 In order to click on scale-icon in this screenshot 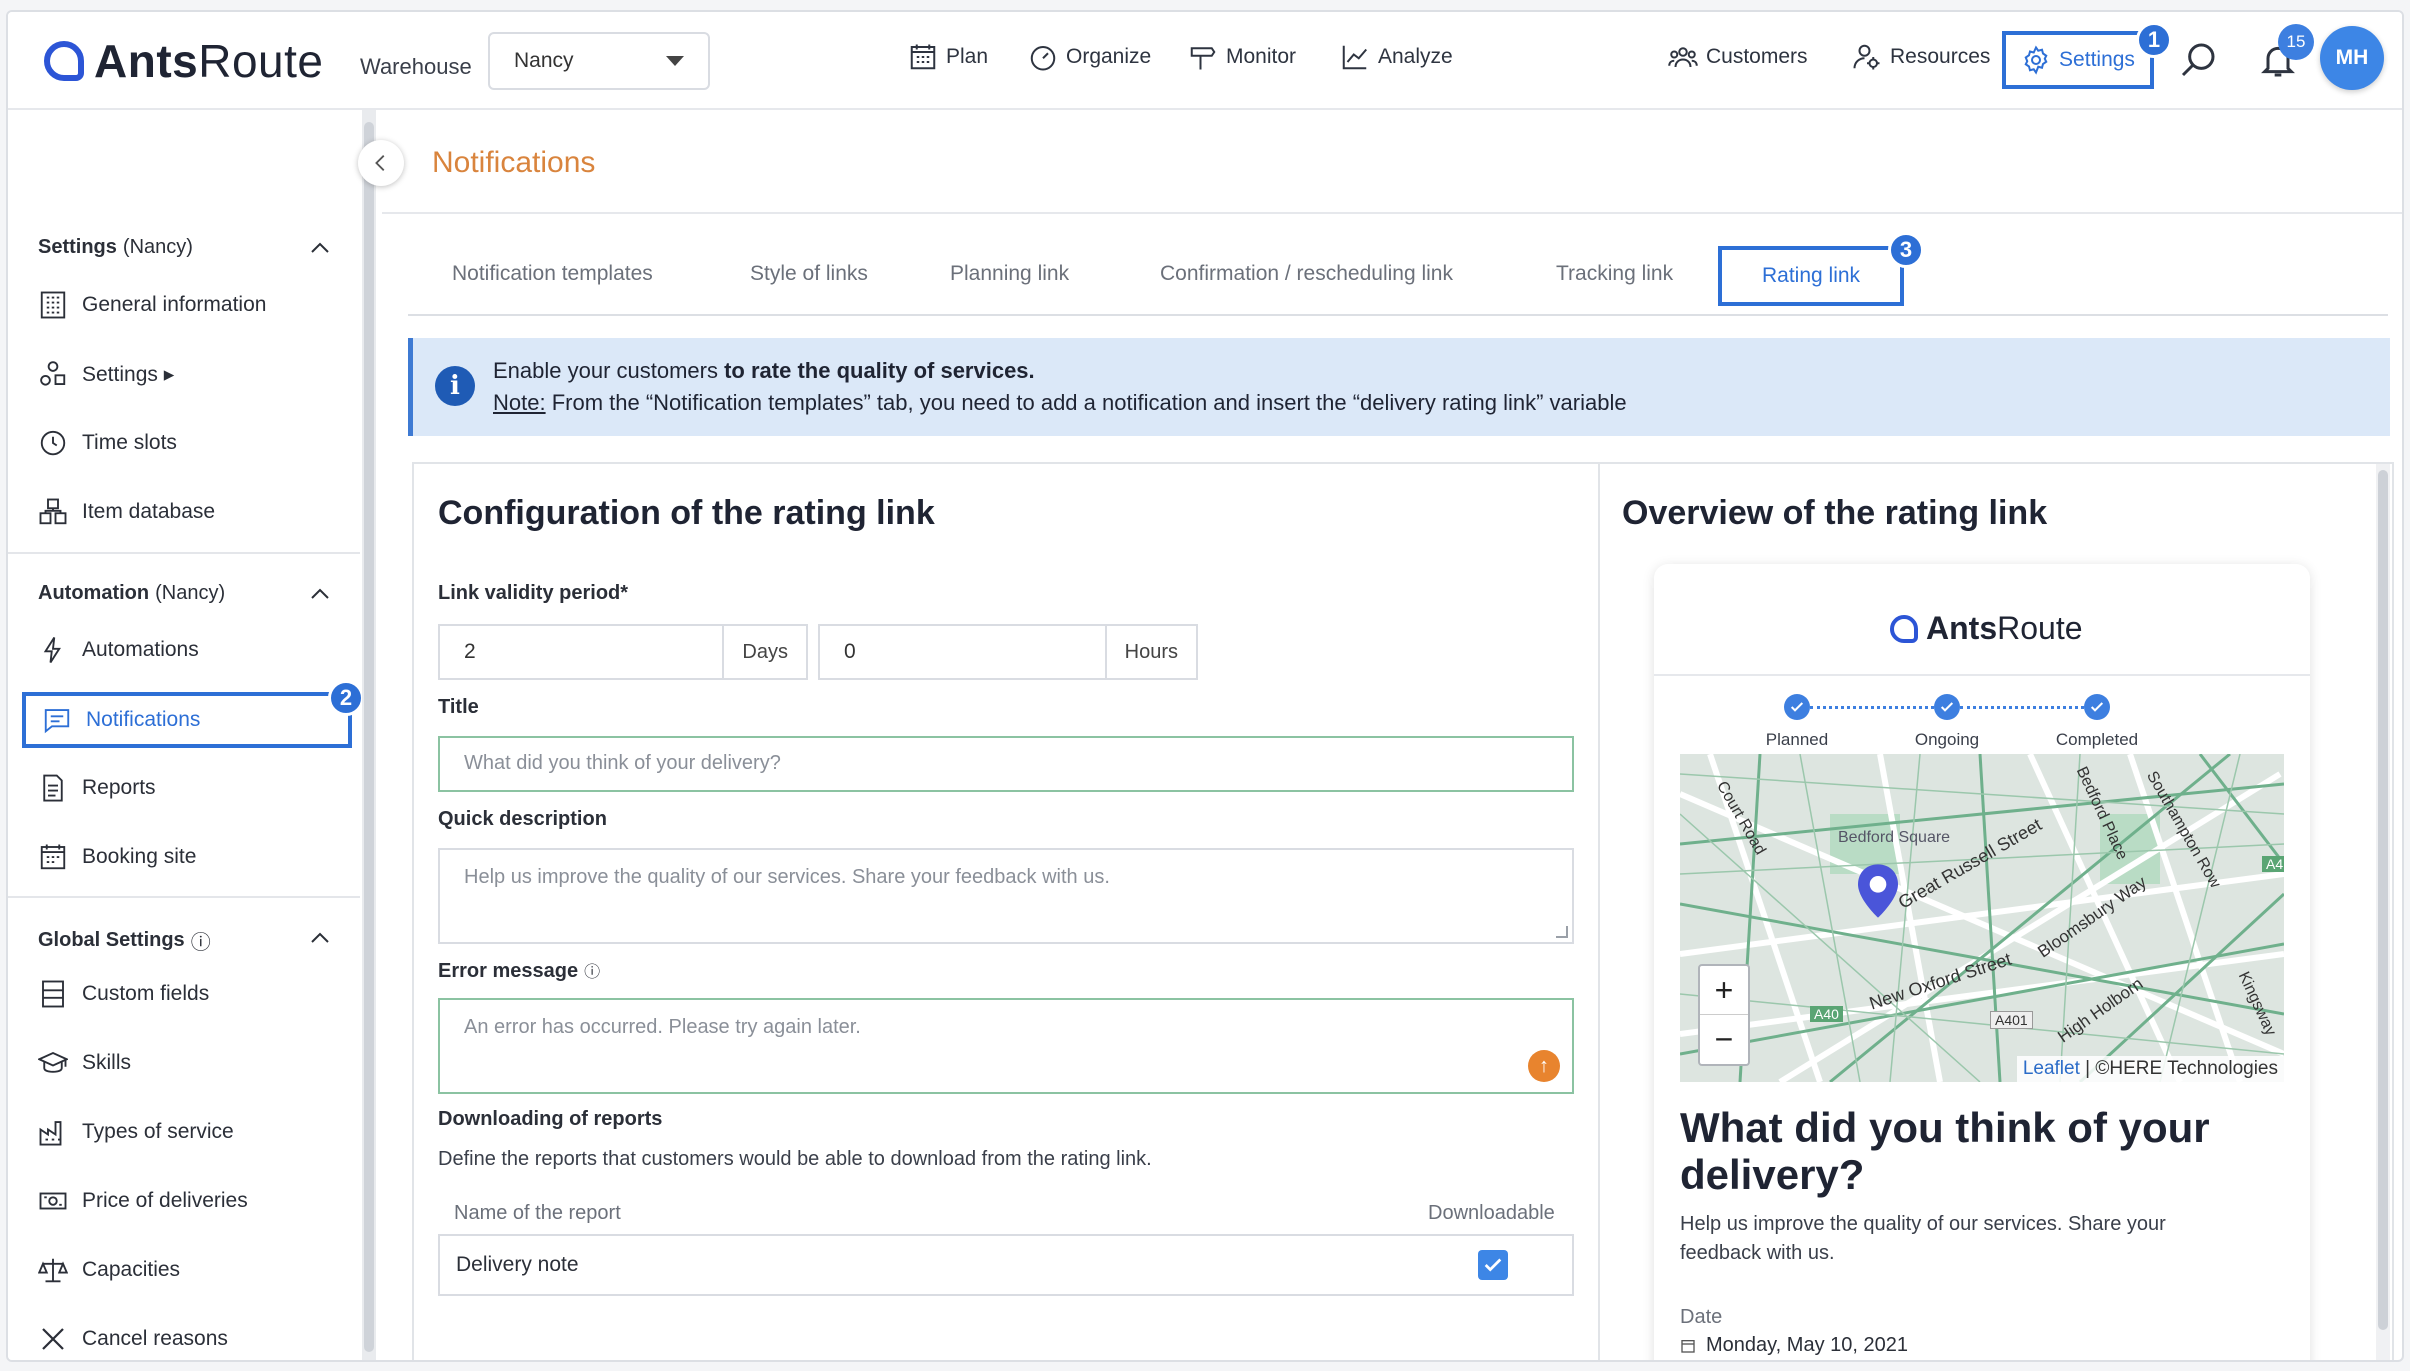, I will do `click(53, 1270)`.